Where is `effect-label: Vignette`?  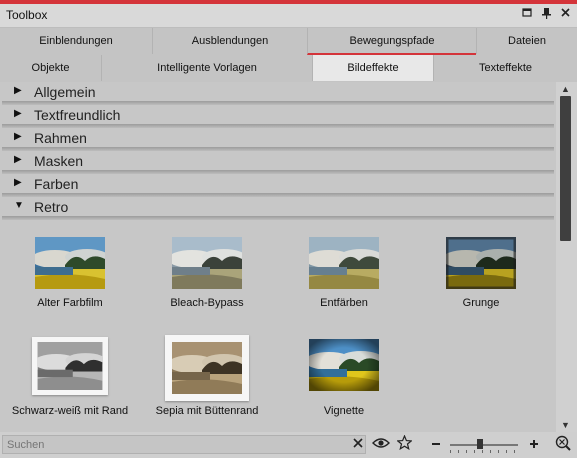
effect-label: Vignette is located at coordinates (344, 411).